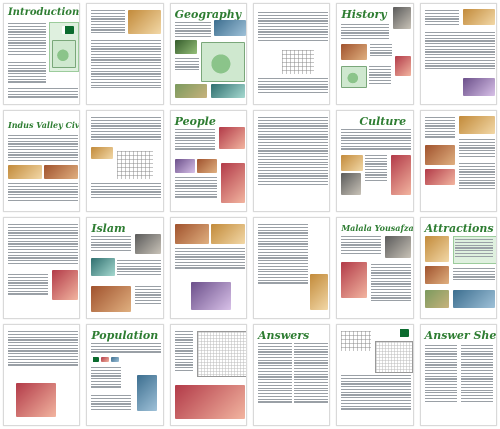  What do you see at coordinates (183, 352) in the screenshot?
I see `word-list` at bounding box center [183, 352].